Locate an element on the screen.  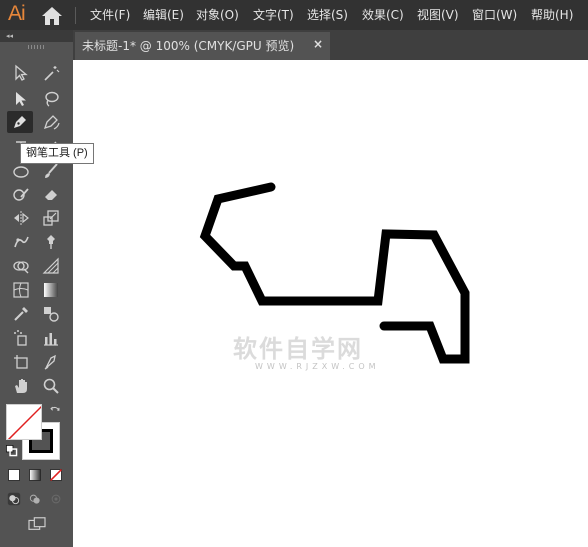
color-mode-icon is located at coordinates (14, 475).